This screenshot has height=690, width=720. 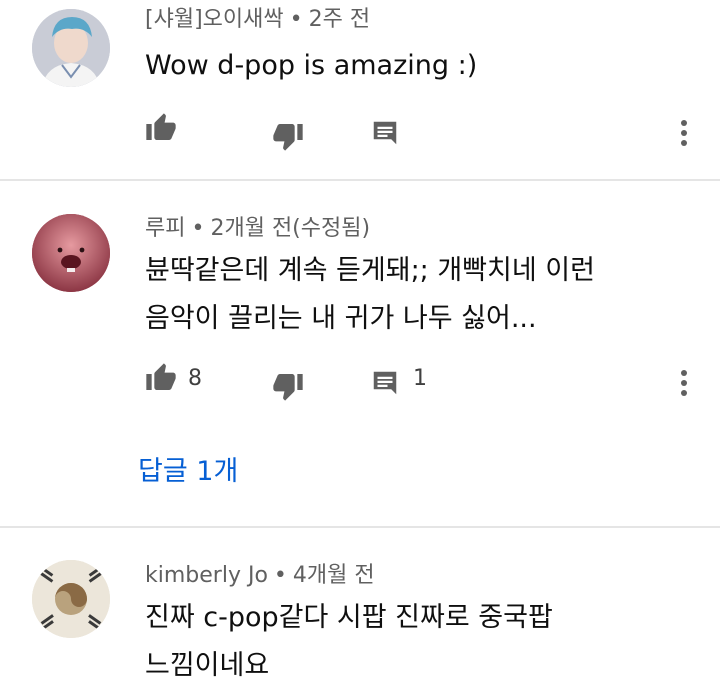 I want to click on comment-meta: 루피 • 2개월 전(수정됨), so click(x=257, y=229).